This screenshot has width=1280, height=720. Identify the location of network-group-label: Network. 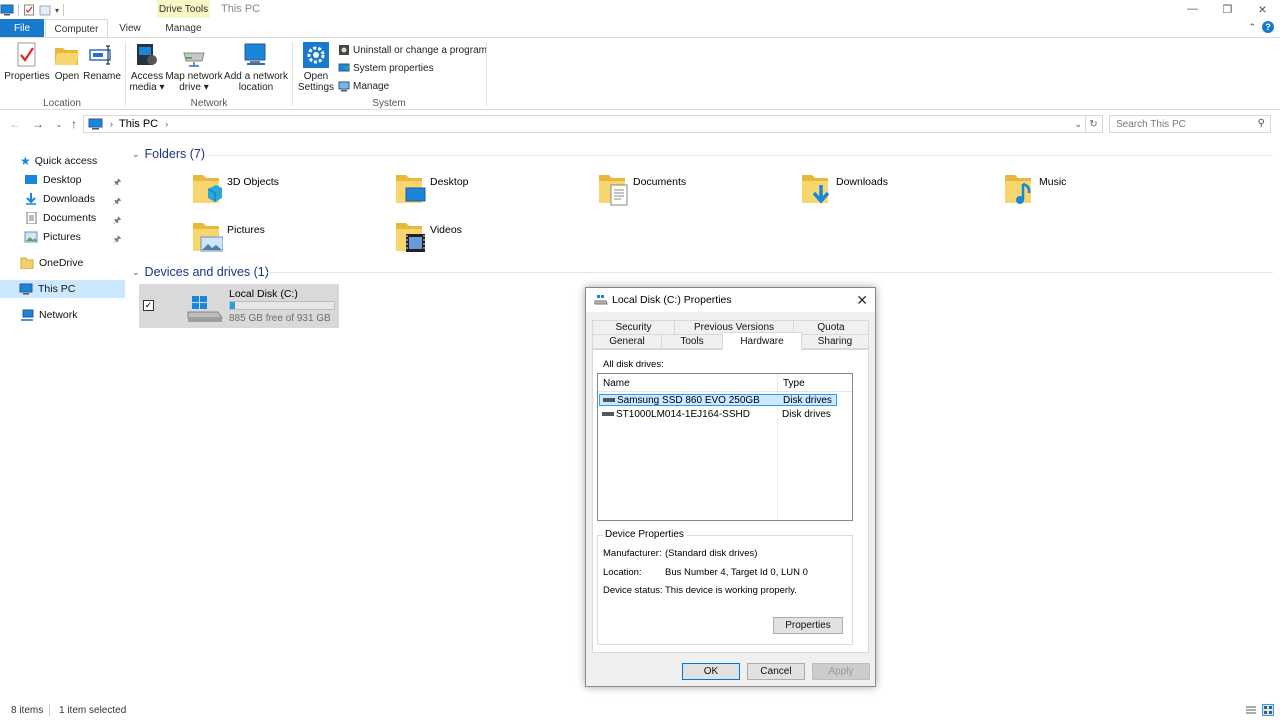
(209, 103).